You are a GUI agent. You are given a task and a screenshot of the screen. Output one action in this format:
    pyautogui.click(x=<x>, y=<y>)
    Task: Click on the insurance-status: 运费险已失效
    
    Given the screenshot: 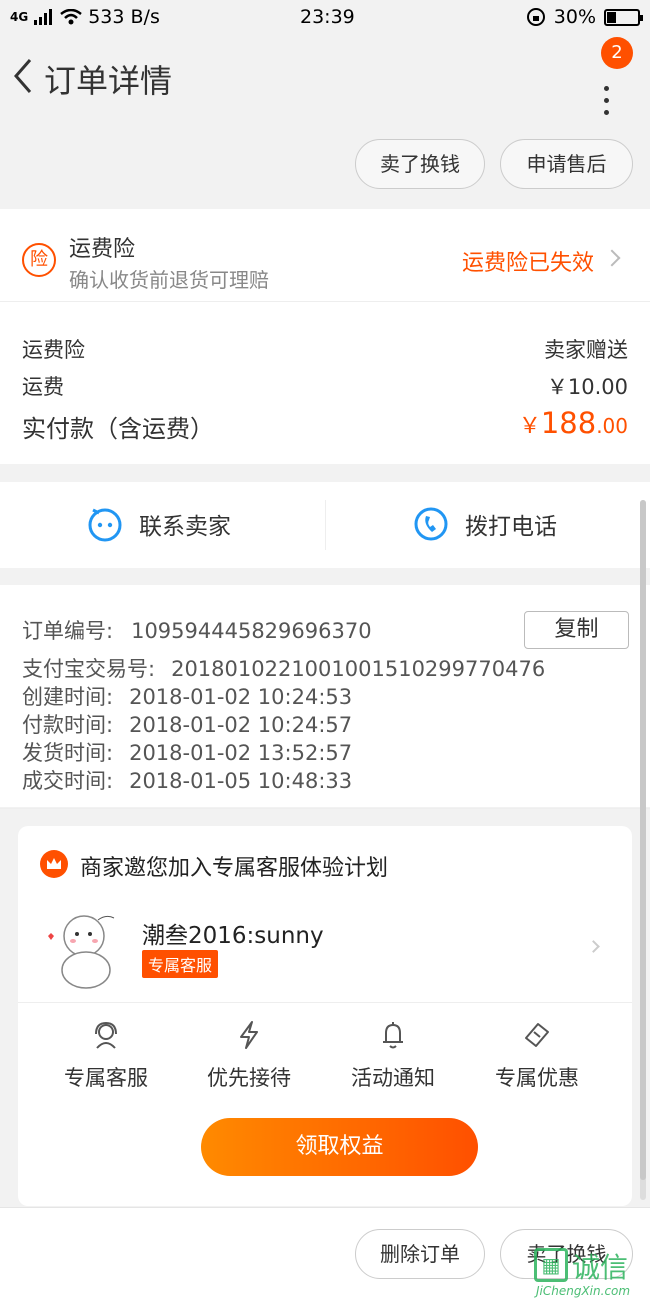 What is the action you would take?
    pyautogui.click(x=528, y=263)
    